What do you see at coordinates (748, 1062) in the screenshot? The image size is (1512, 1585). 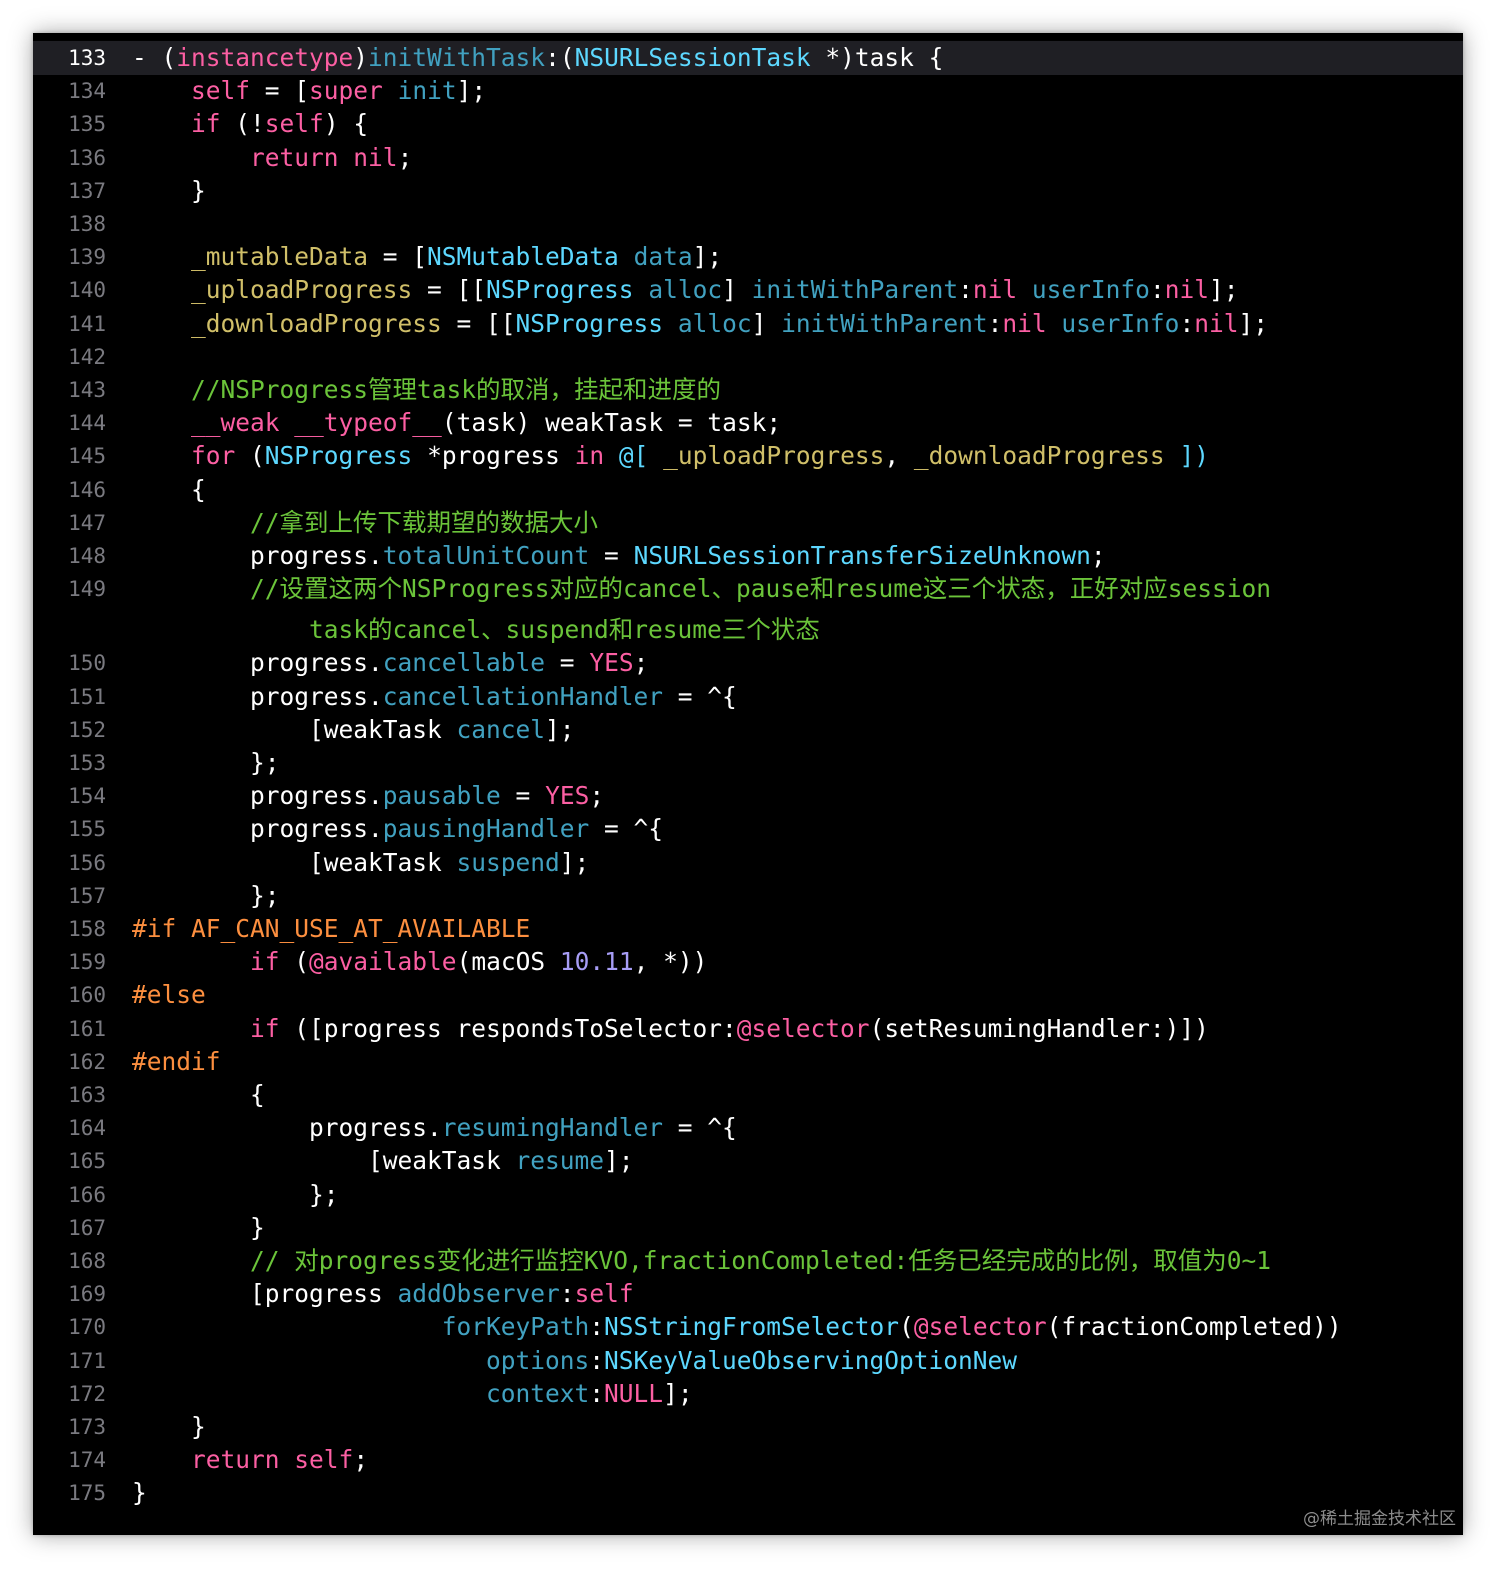 I see `code-line: 162 #endif` at bounding box center [748, 1062].